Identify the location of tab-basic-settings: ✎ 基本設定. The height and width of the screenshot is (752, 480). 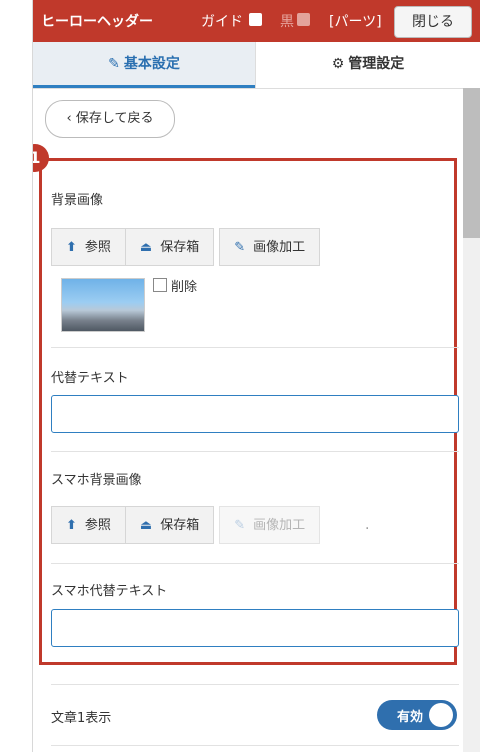
(144, 65).